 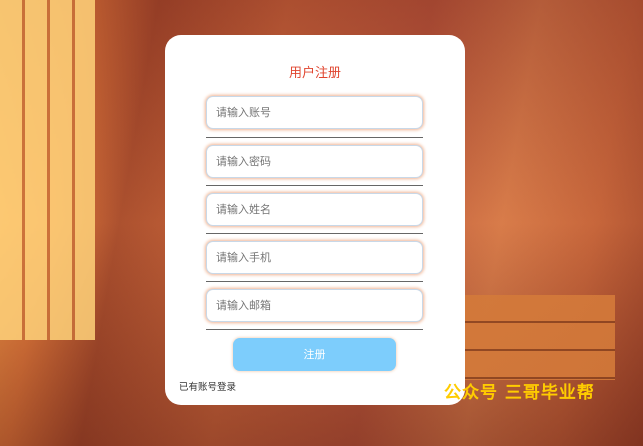 I want to click on page-title: 用户注册, so click(x=314, y=73).